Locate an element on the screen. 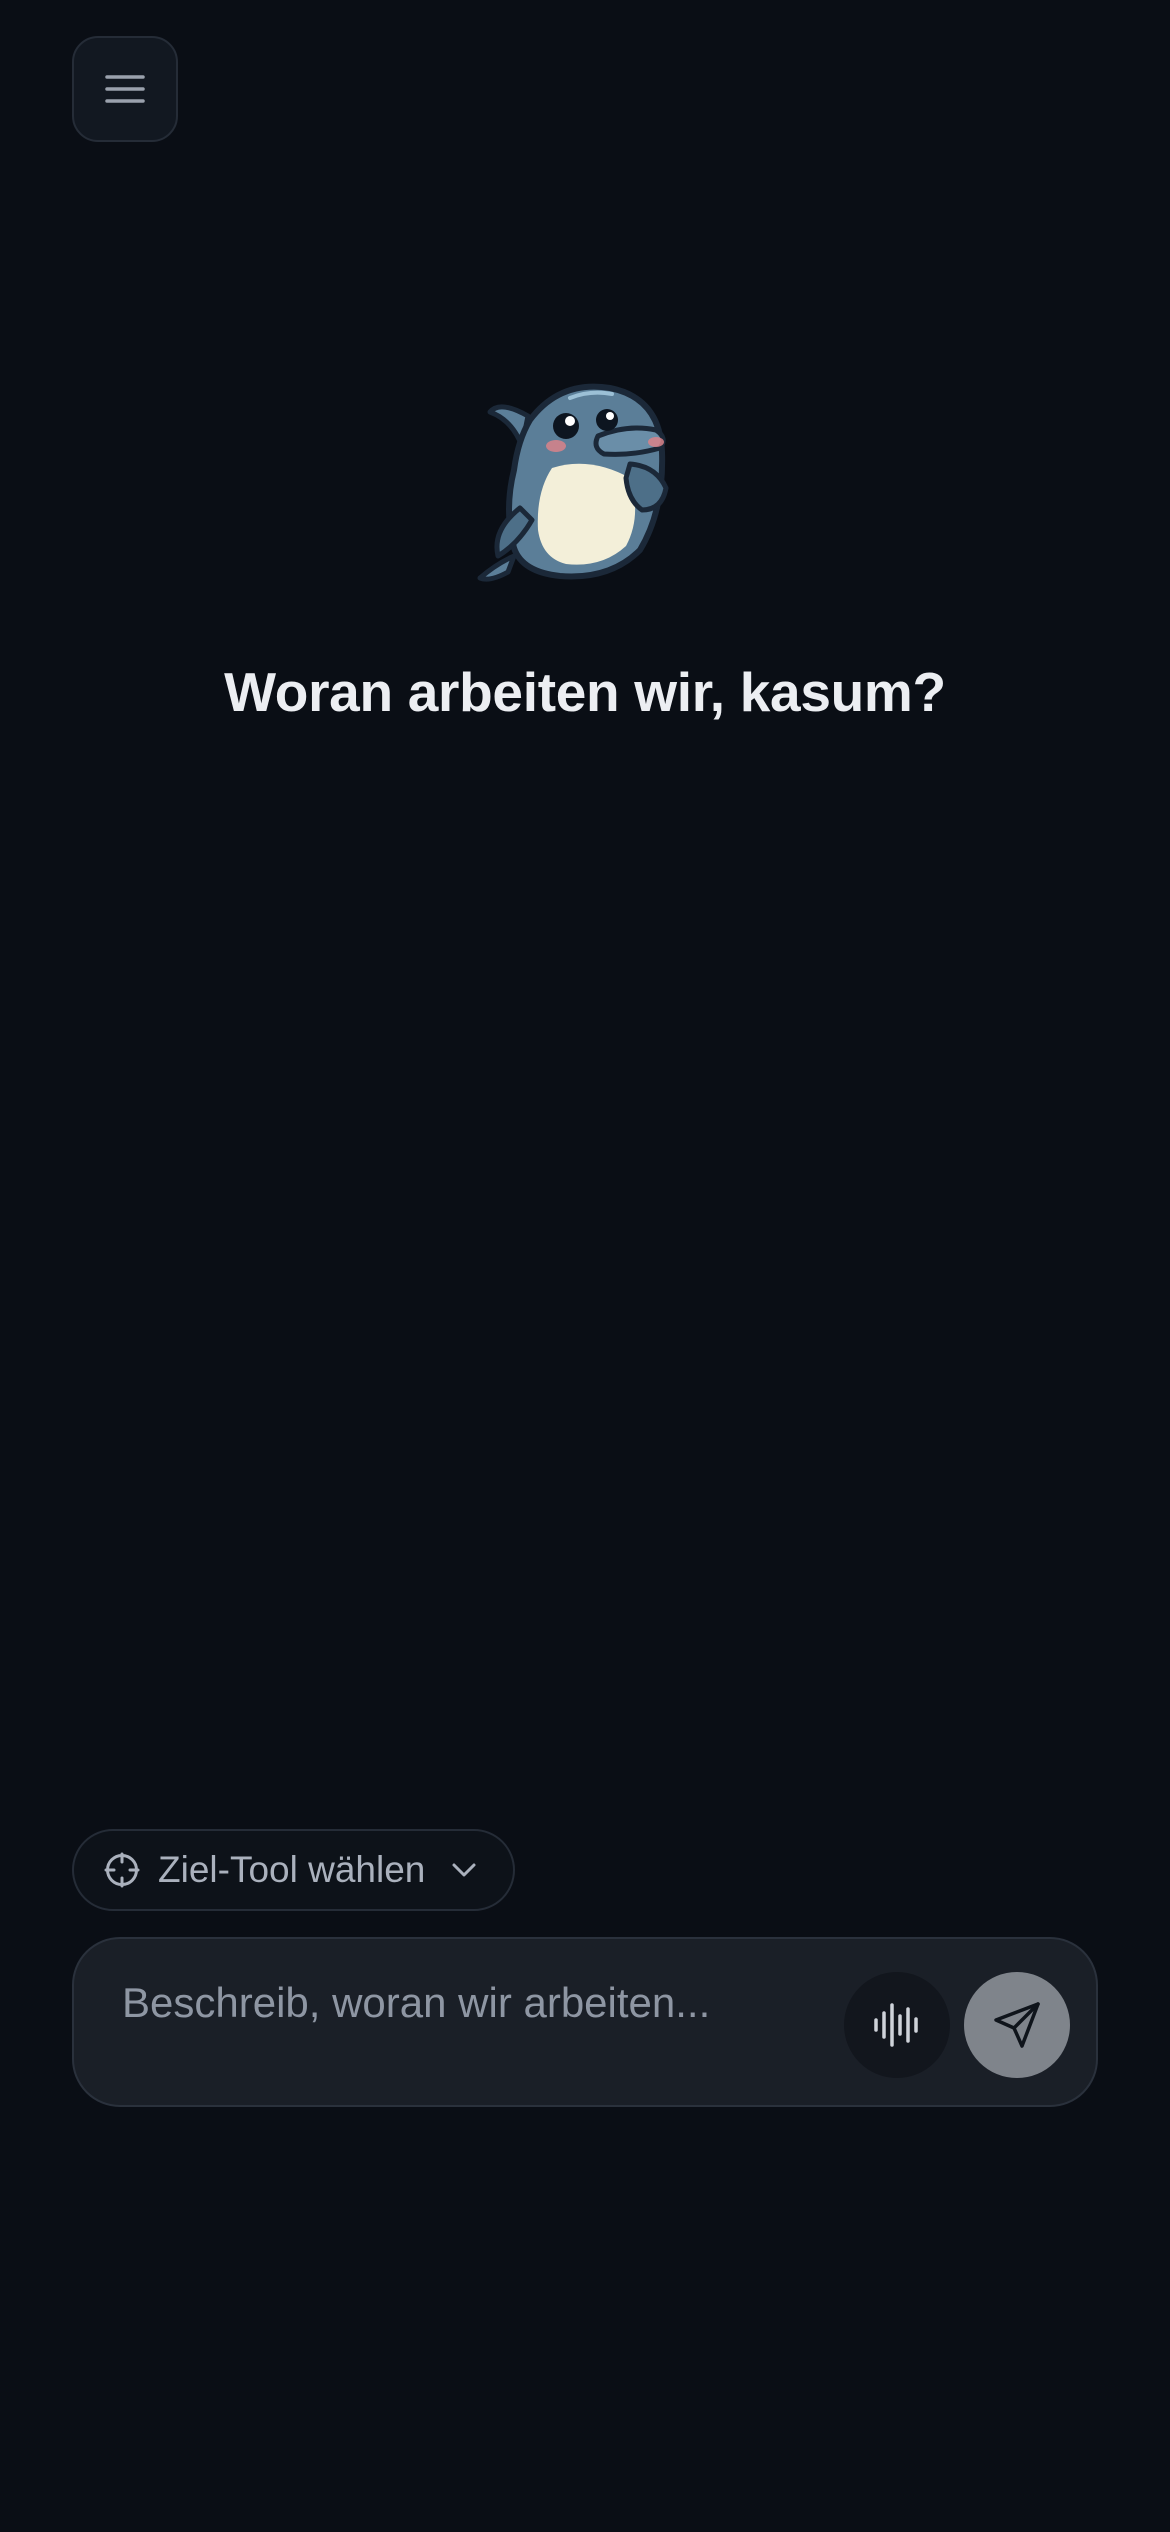 This screenshot has height=2532, width=1170. target-tool-selector: Ziel-Tool wählen is located at coordinates (294, 1870).